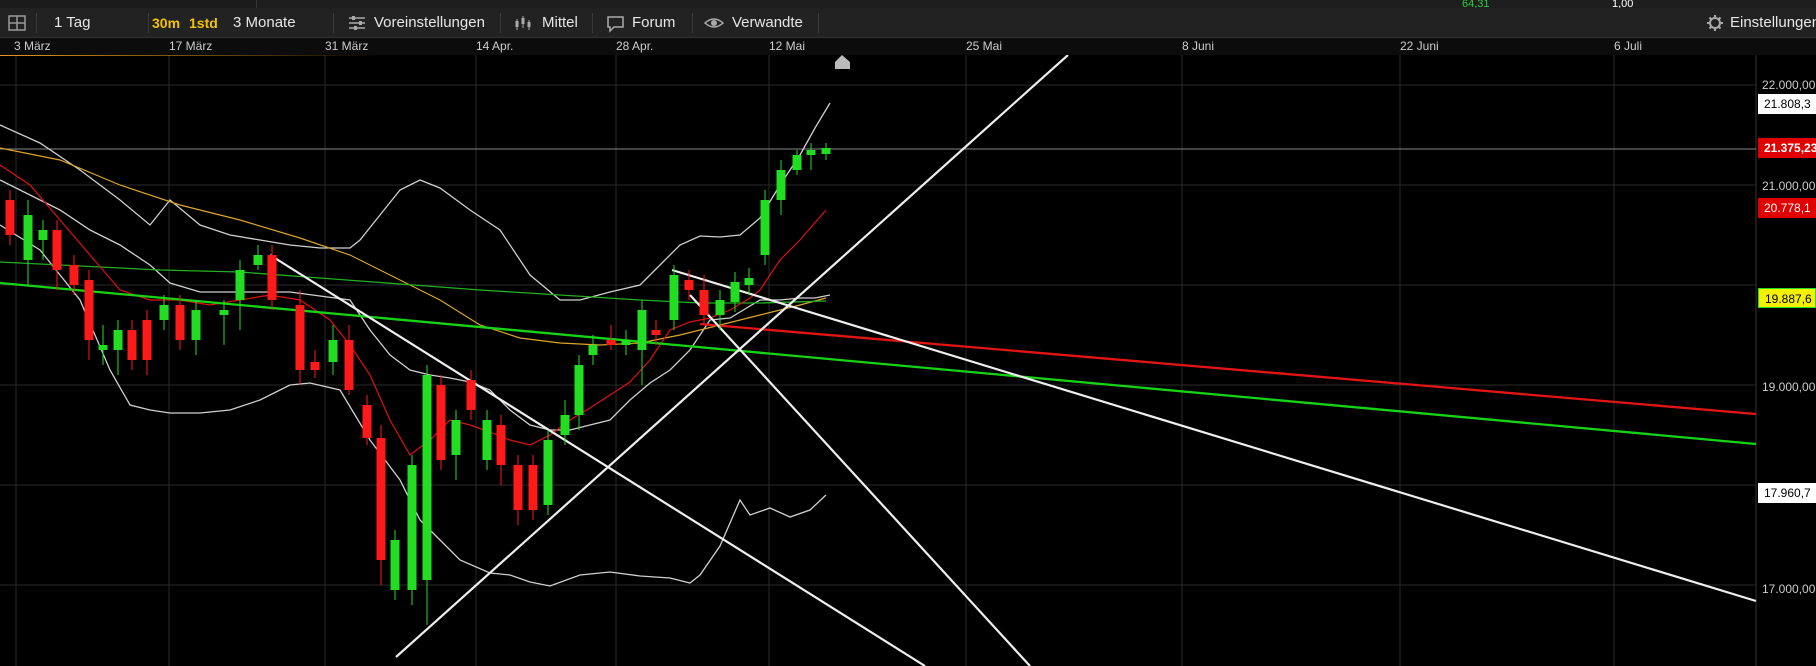 The height and width of the screenshot is (666, 1816). I want to click on date-label: 28 Apr., so click(635, 46).